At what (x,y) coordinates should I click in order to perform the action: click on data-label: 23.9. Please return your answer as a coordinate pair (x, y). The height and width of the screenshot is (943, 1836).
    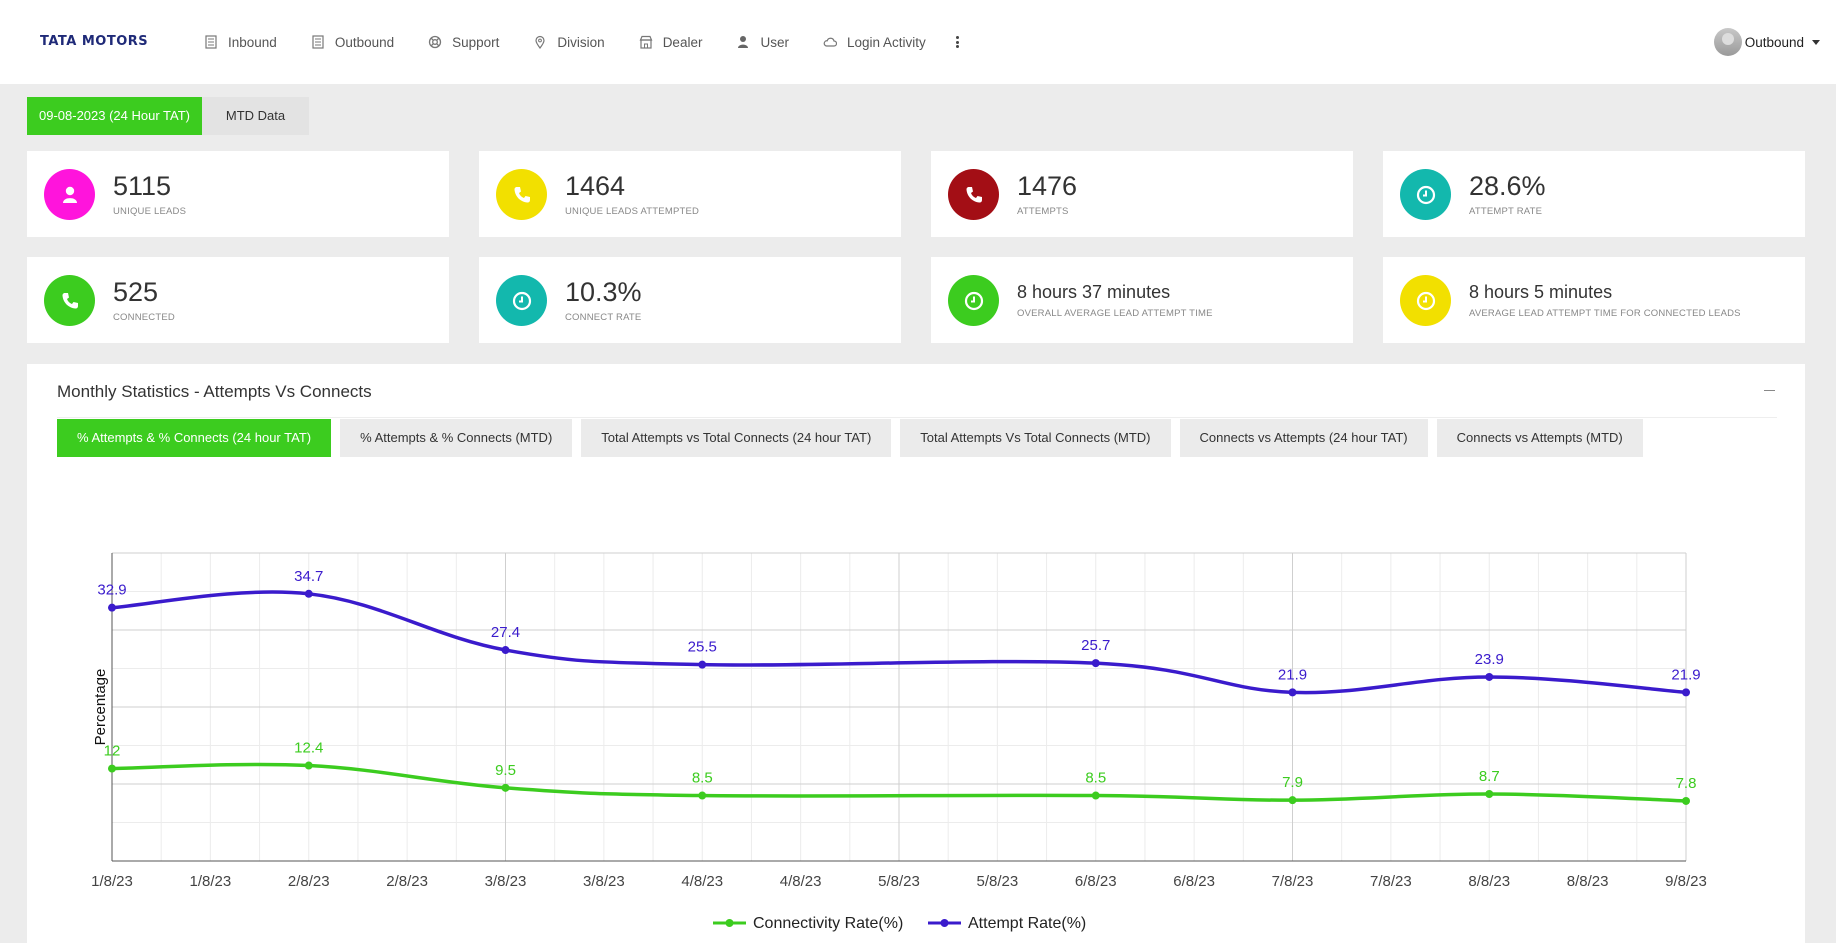
    Looking at the image, I should click on (1489, 659).